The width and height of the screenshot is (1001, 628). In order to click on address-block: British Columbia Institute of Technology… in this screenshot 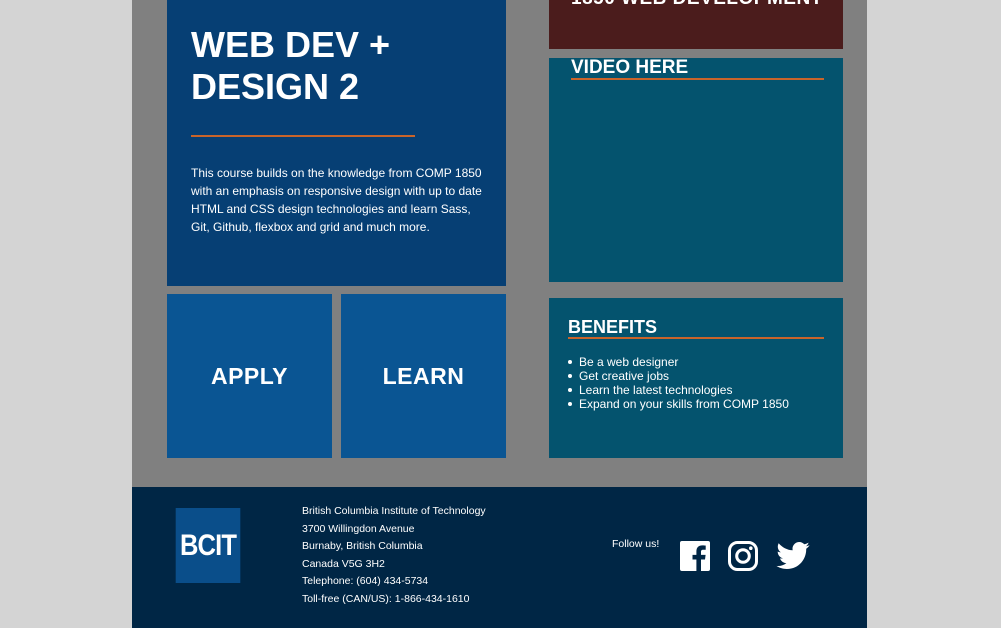, I will do `click(394, 556)`.